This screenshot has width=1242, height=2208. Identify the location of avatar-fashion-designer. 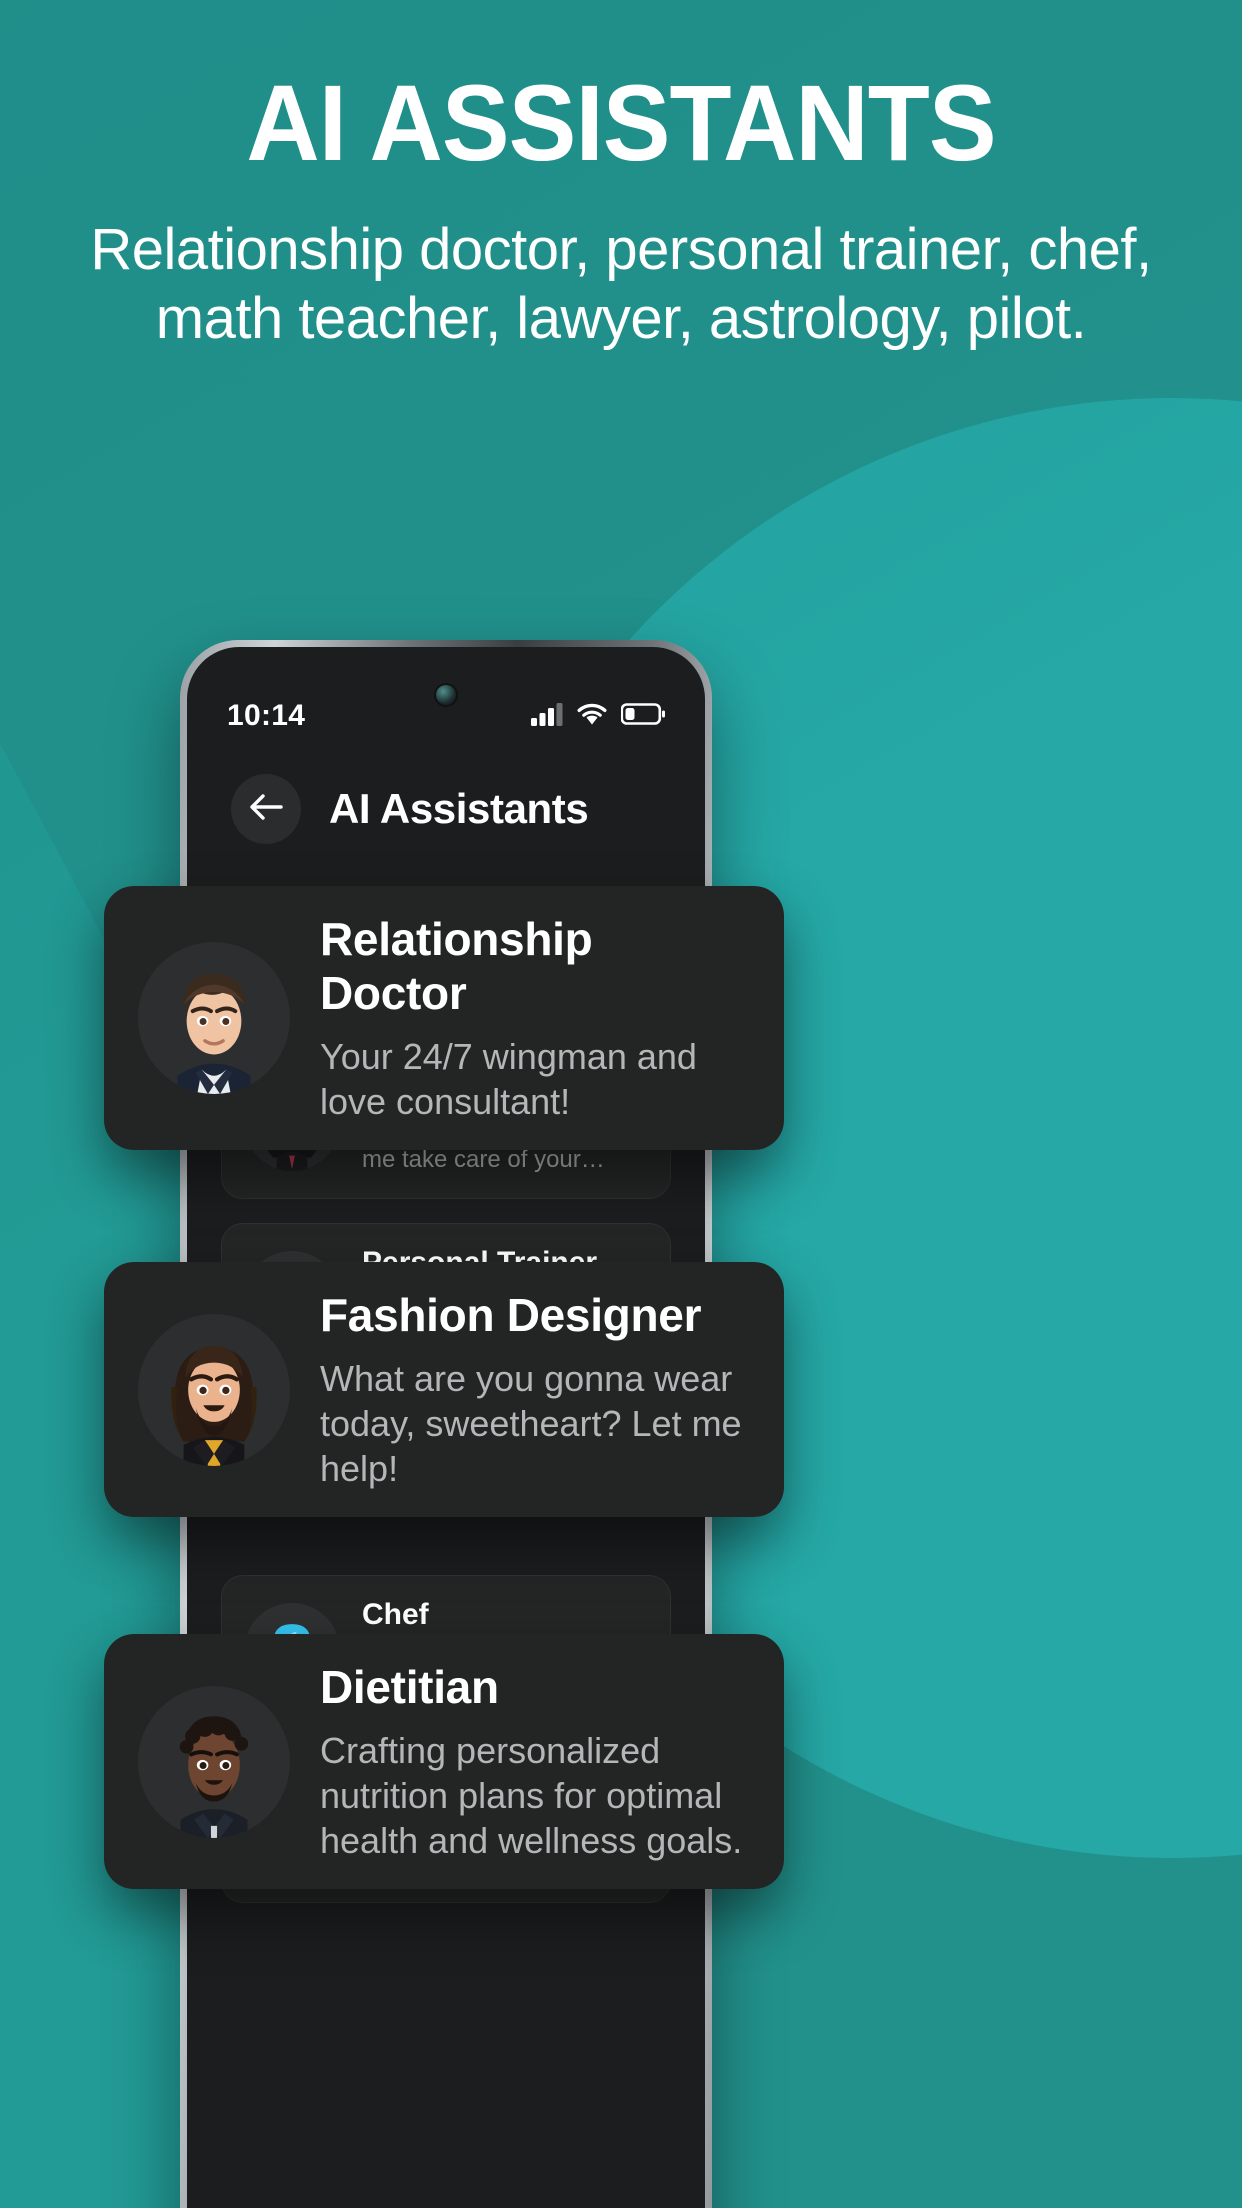
(214, 1389).